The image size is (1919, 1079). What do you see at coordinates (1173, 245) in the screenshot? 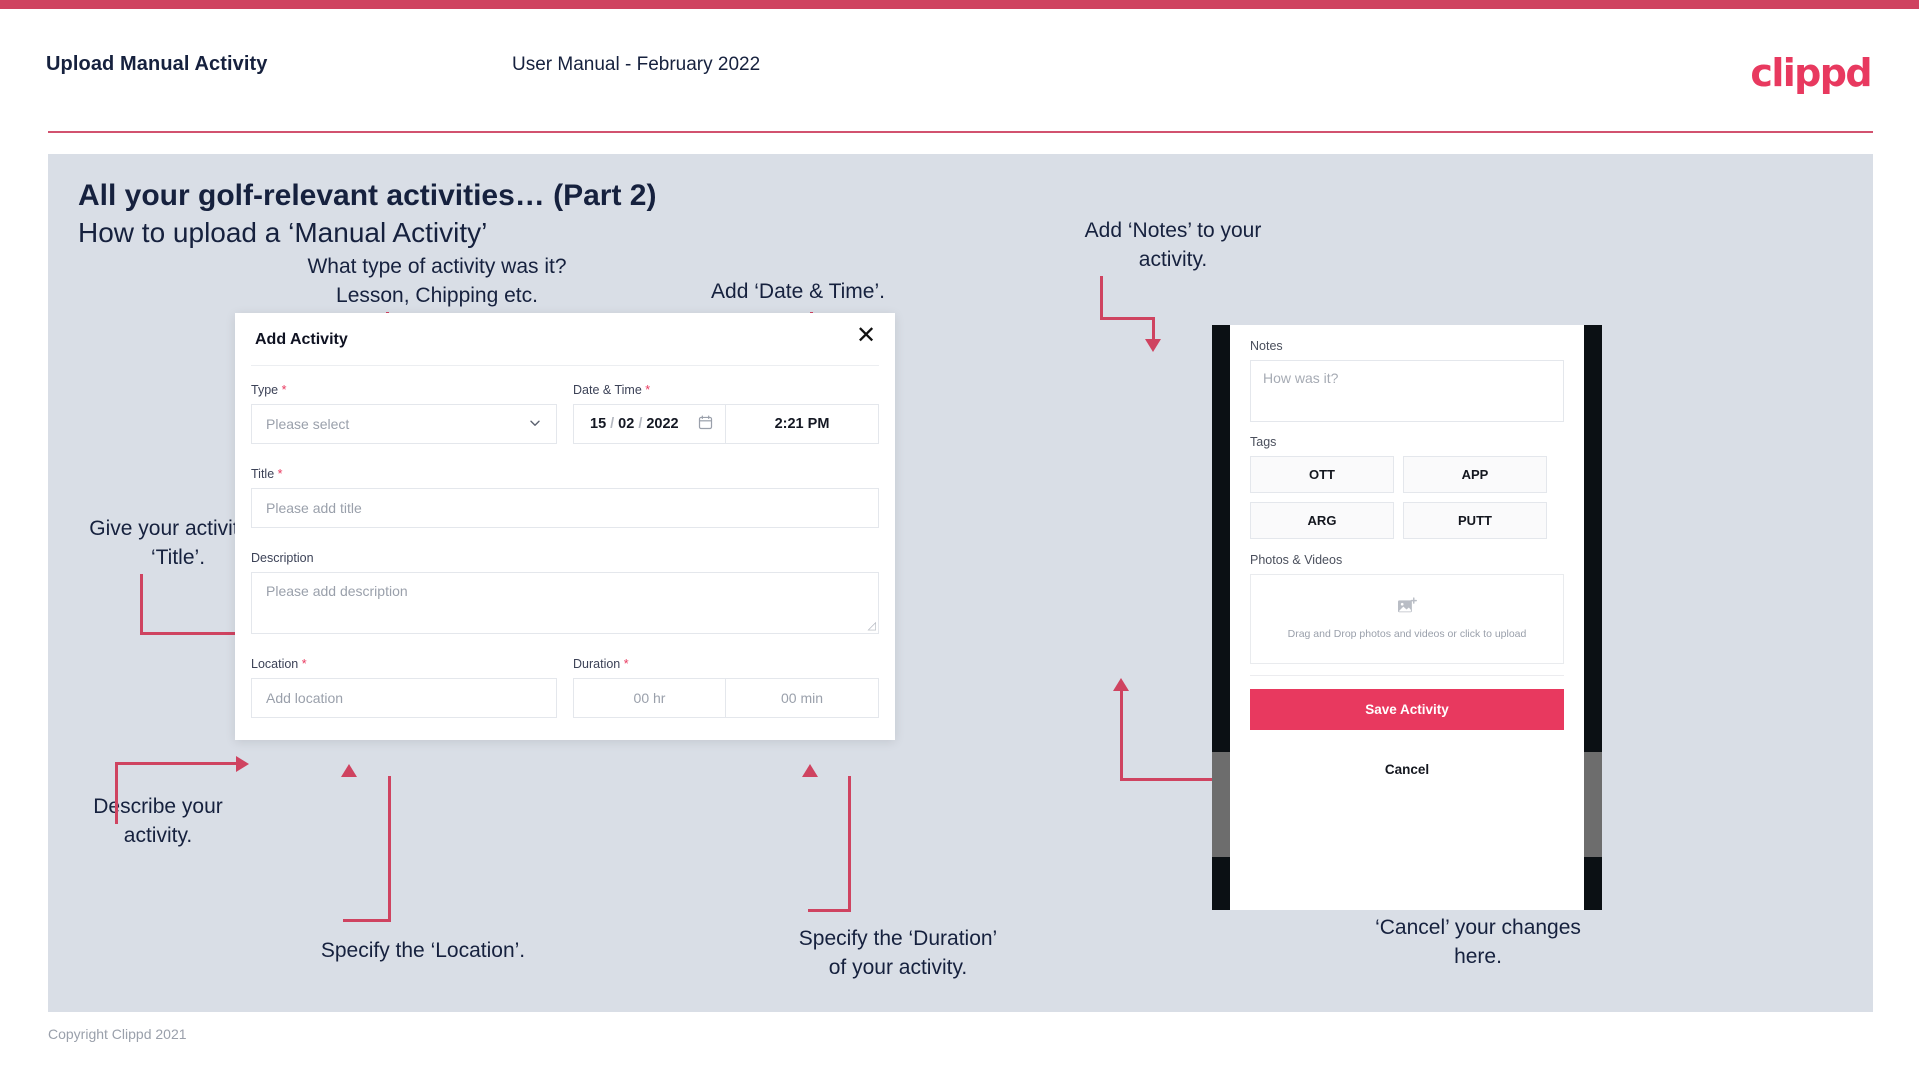
I see `annotation-notes: Add ‘Notes’ to your activity.` at bounding box center [1173, 245].